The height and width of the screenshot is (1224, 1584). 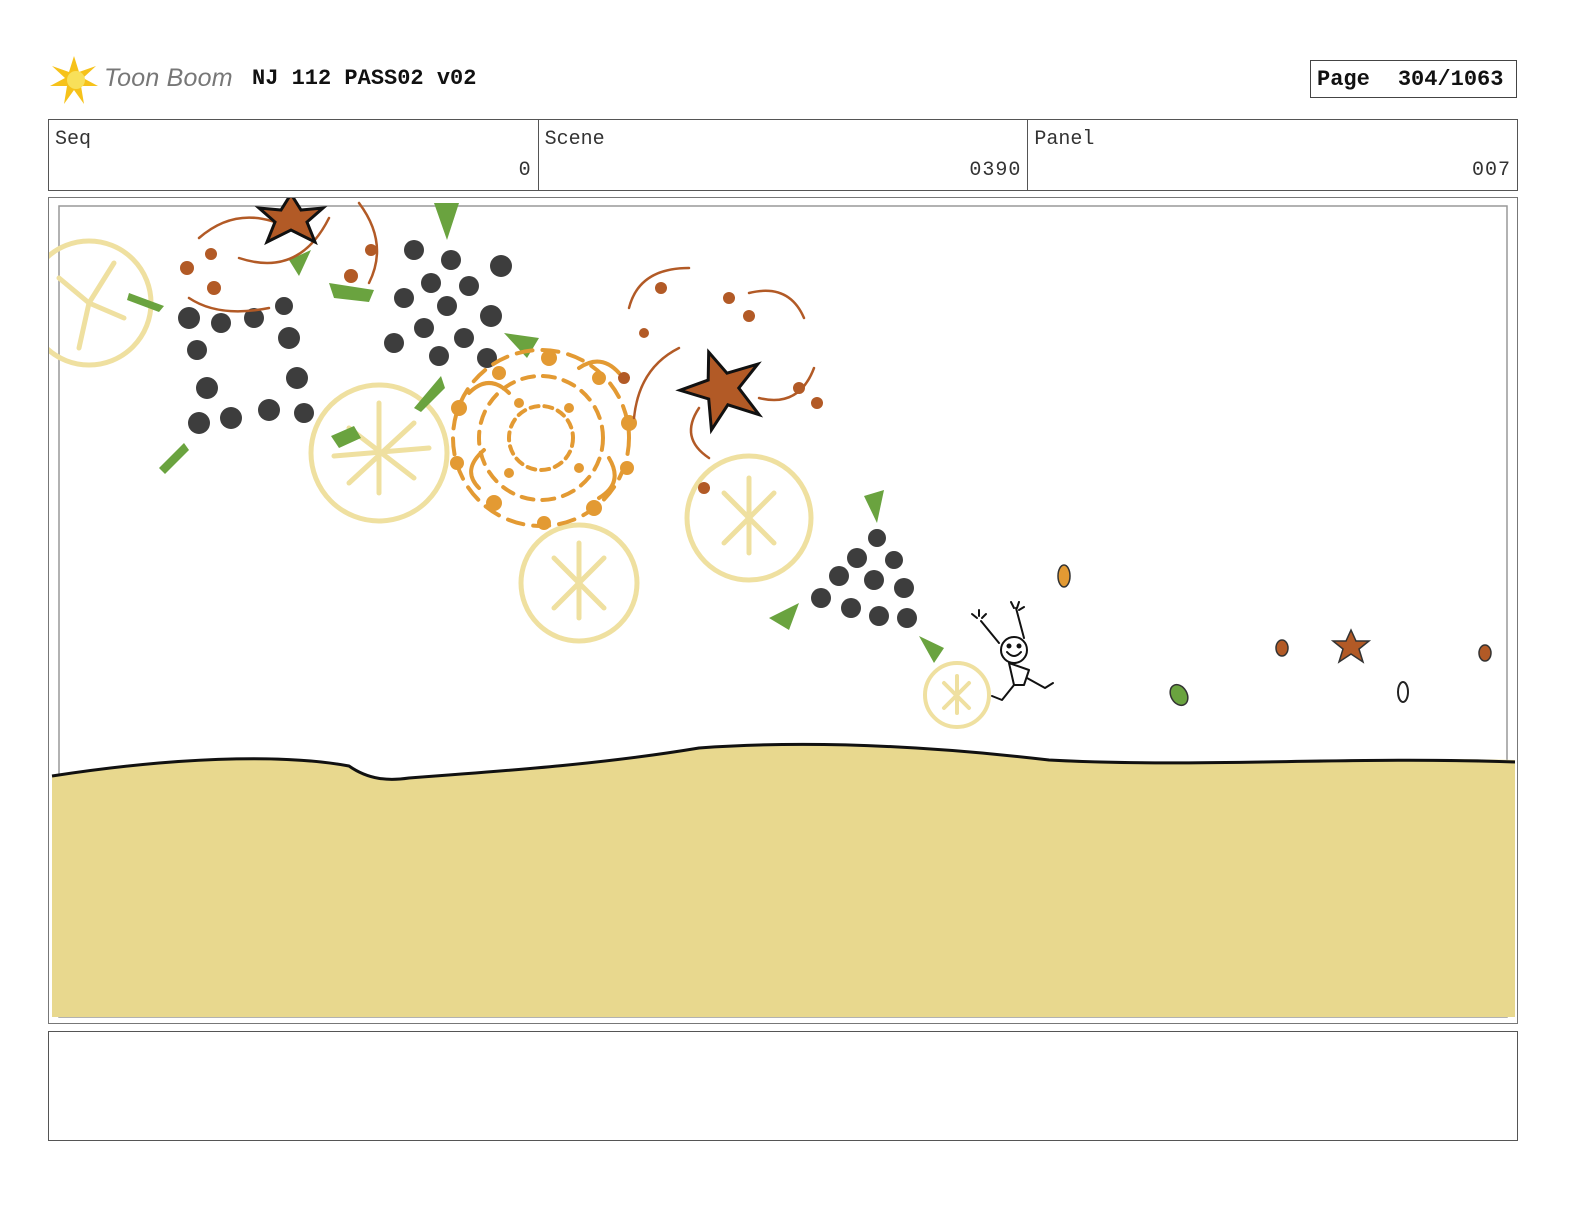 What do you see at coordinates (1064, 576) in the screenshot?
I see `orange-seed` at bounding box center [1064, 576].